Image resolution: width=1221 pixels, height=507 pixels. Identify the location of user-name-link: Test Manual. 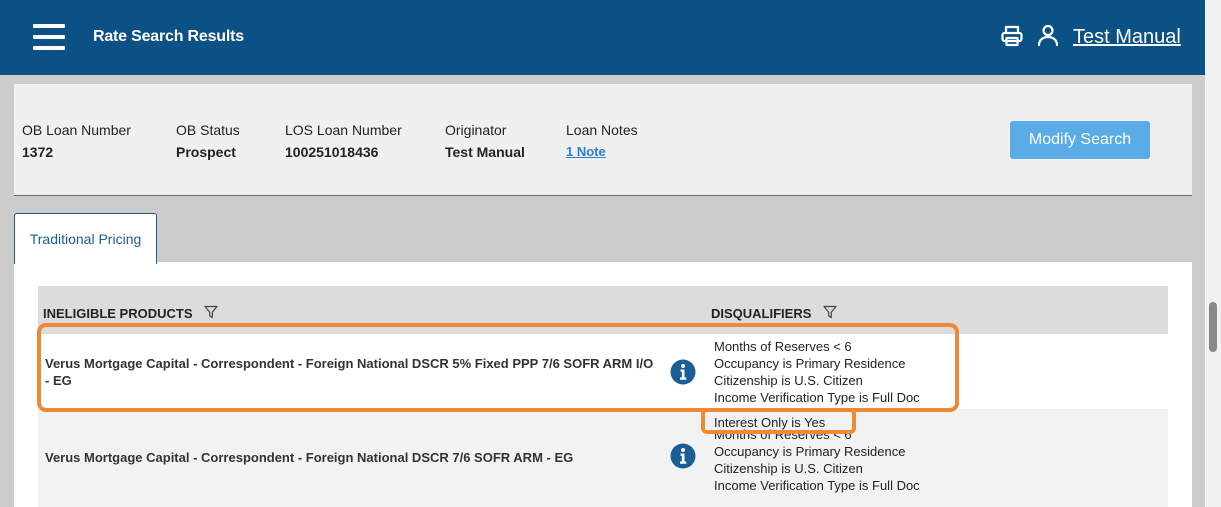
(1127, 37).